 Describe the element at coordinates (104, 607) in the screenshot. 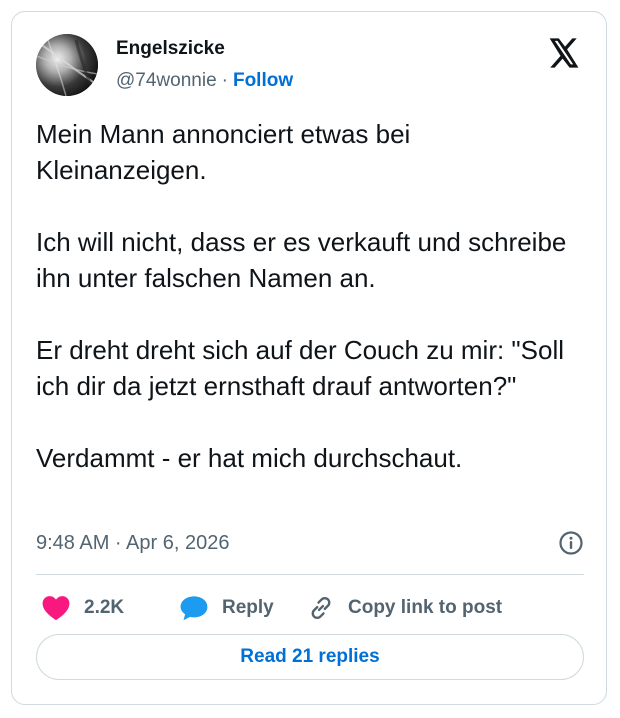

I see `like-count: 2.2K` at that location.